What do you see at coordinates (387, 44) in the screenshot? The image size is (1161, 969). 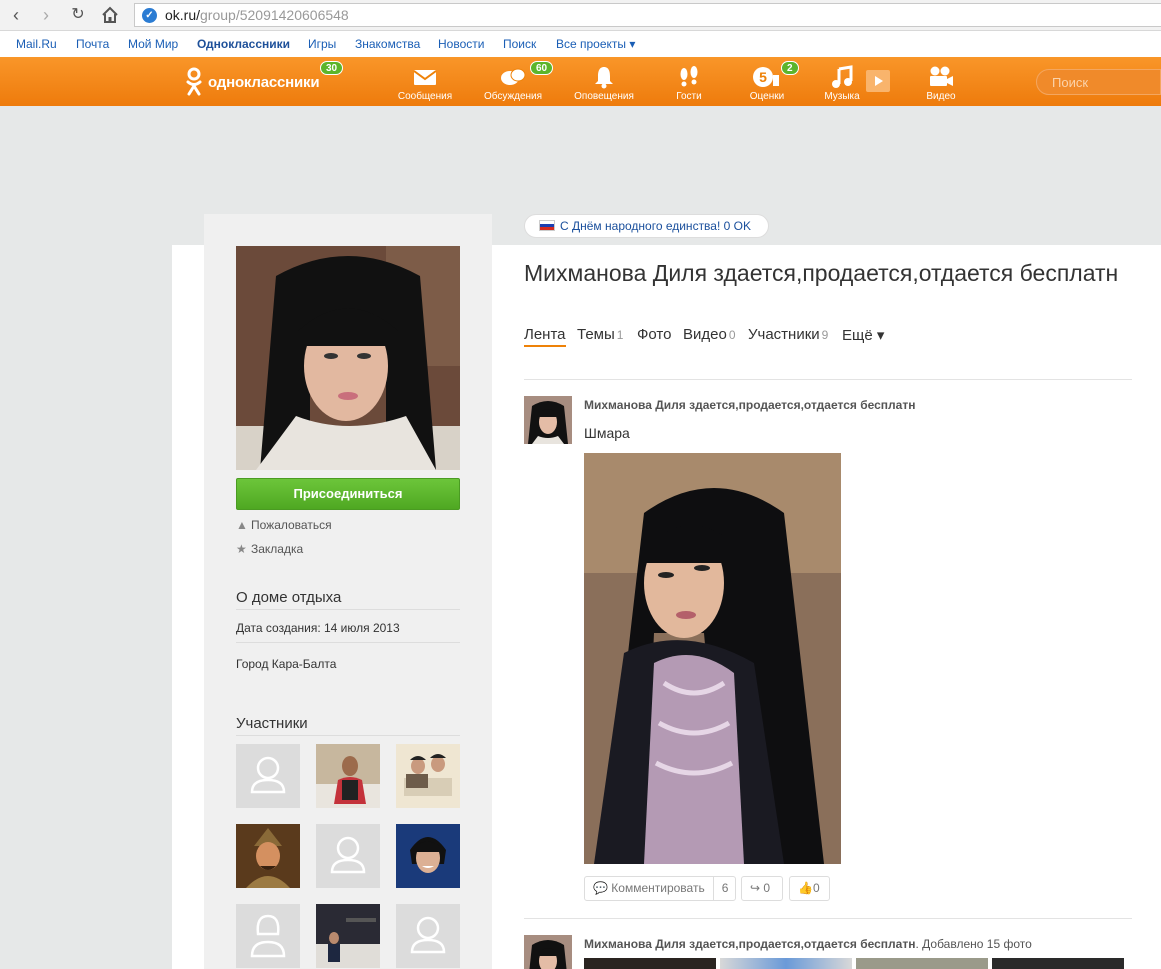 I see `portal-link-dating: Знакомства` at bounding box center [387, 44].